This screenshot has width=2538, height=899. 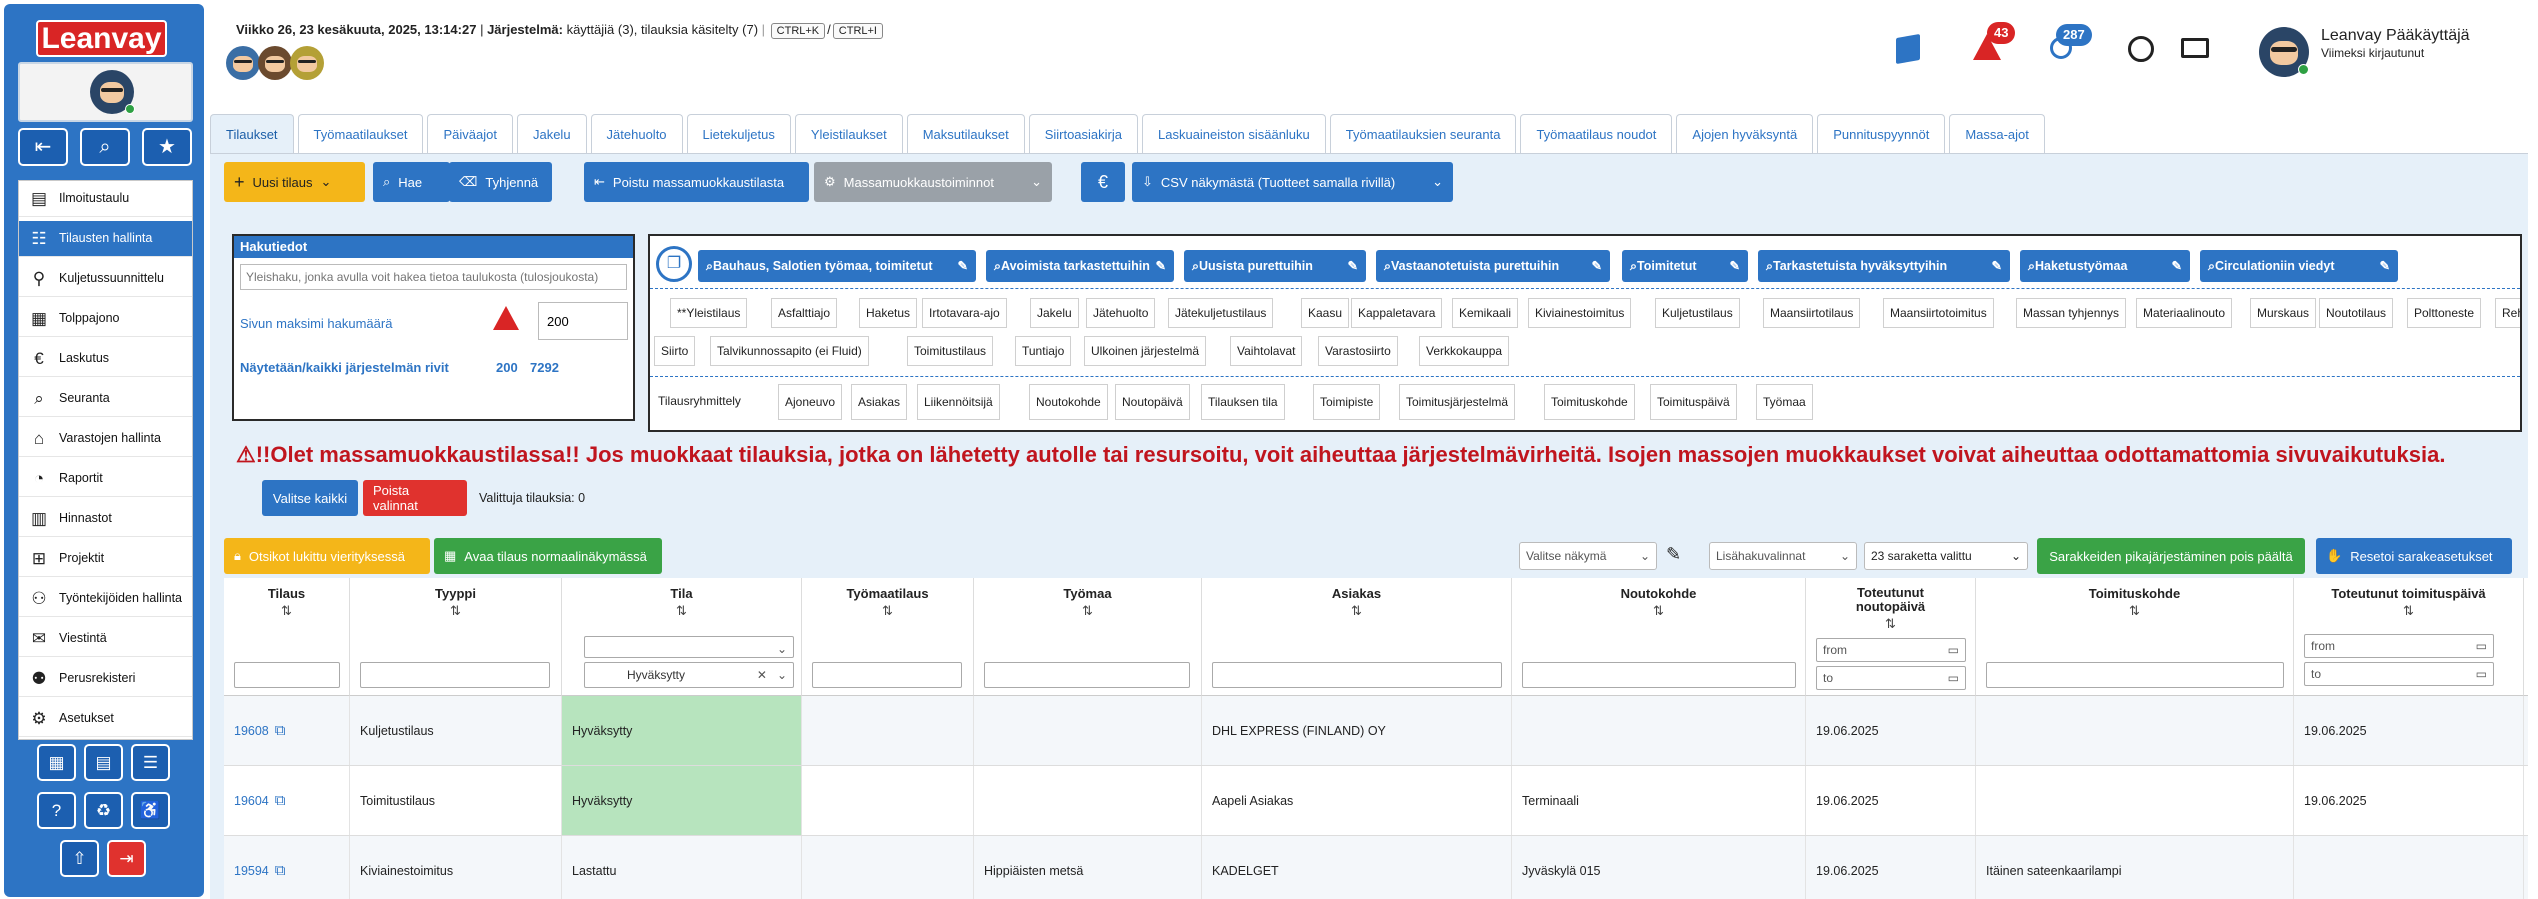 What do you see at coordinates (56, 810) in the screenshot?
I see `help-button: ?` at bounding box center [56, 810].